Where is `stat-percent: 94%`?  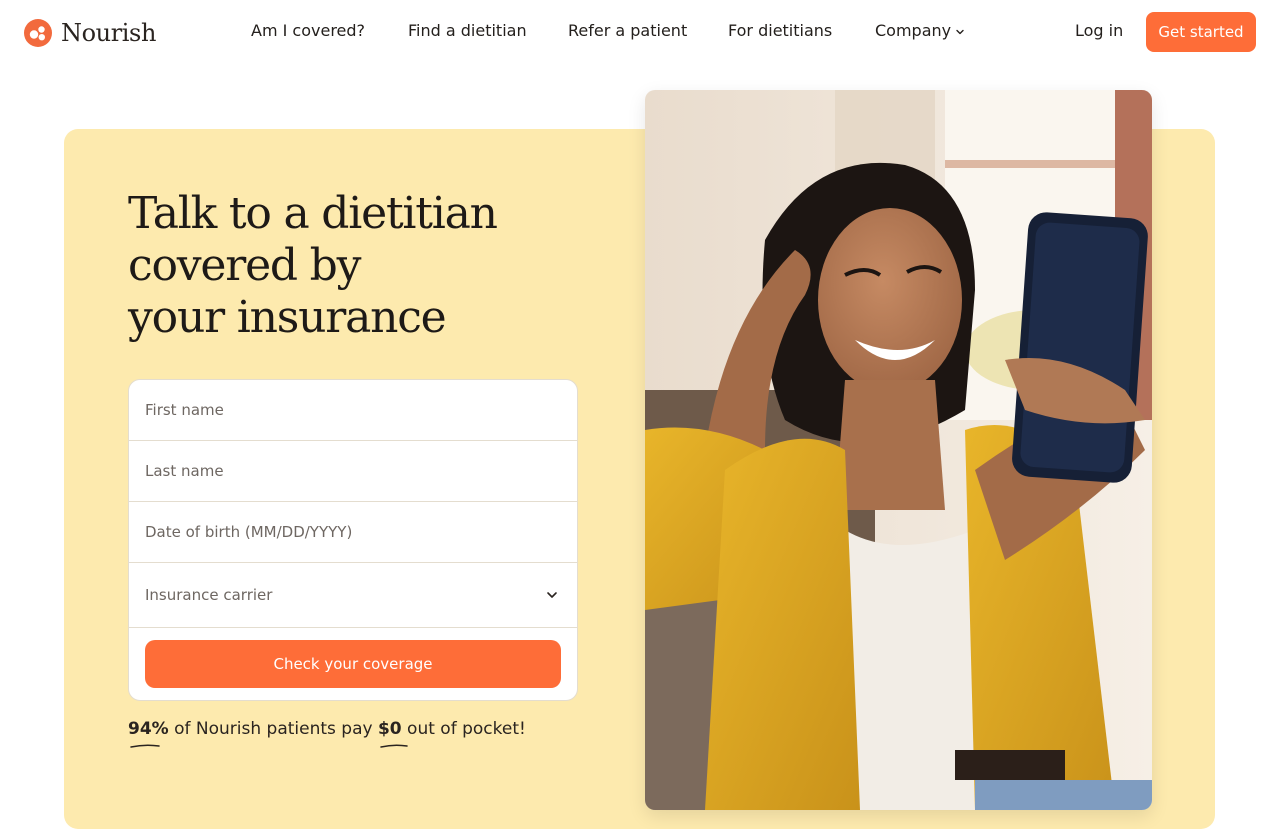
stat-percent: 94% is located at coordinates (148, 732).